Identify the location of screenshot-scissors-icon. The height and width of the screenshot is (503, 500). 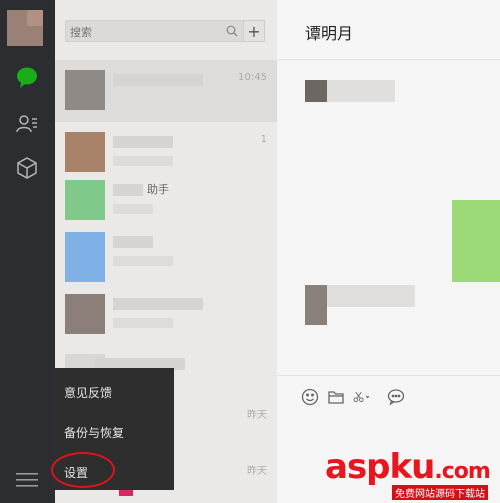
(366, 397).